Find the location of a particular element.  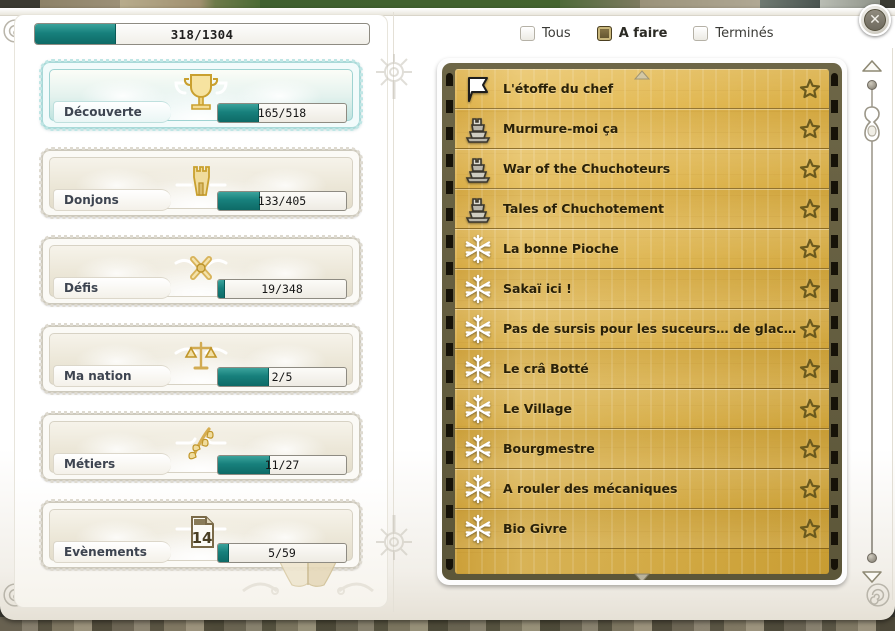

category-row-defis: Défis 19/348 is located at coordinates (201, 271).